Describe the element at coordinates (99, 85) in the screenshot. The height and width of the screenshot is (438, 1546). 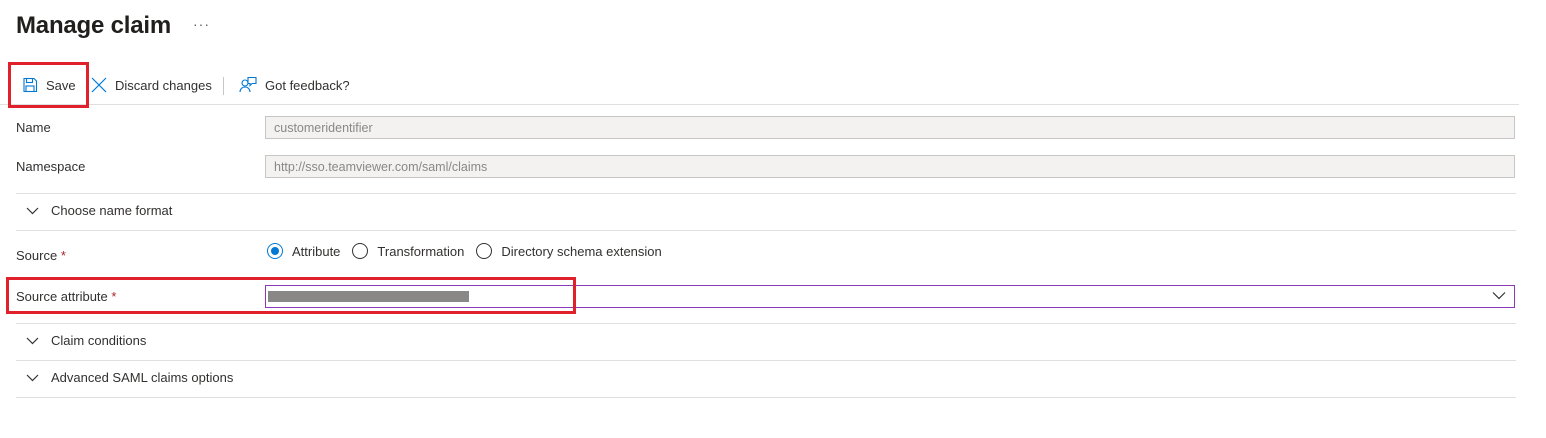
I see `close-icon` at that location.